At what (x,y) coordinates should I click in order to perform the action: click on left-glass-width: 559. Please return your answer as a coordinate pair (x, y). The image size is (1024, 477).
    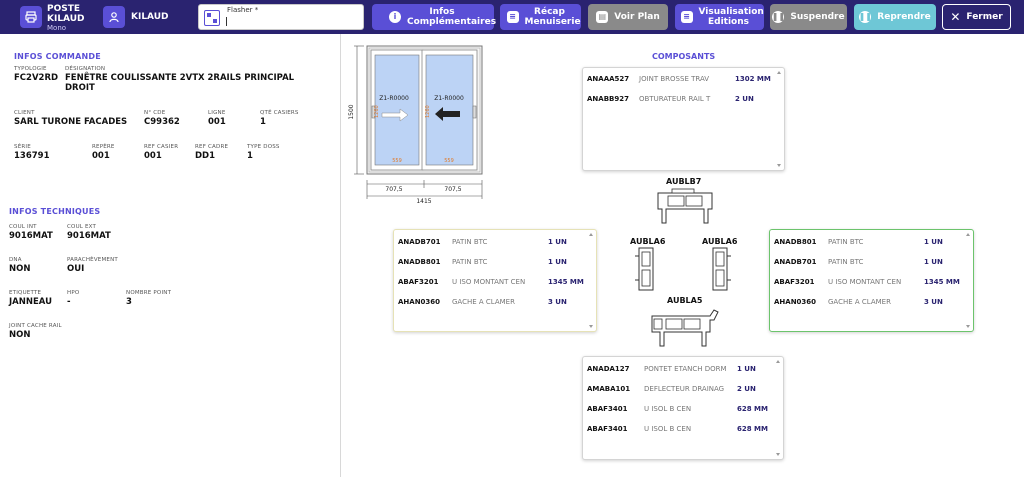
    Looking at the image, I should click on (397, 161).